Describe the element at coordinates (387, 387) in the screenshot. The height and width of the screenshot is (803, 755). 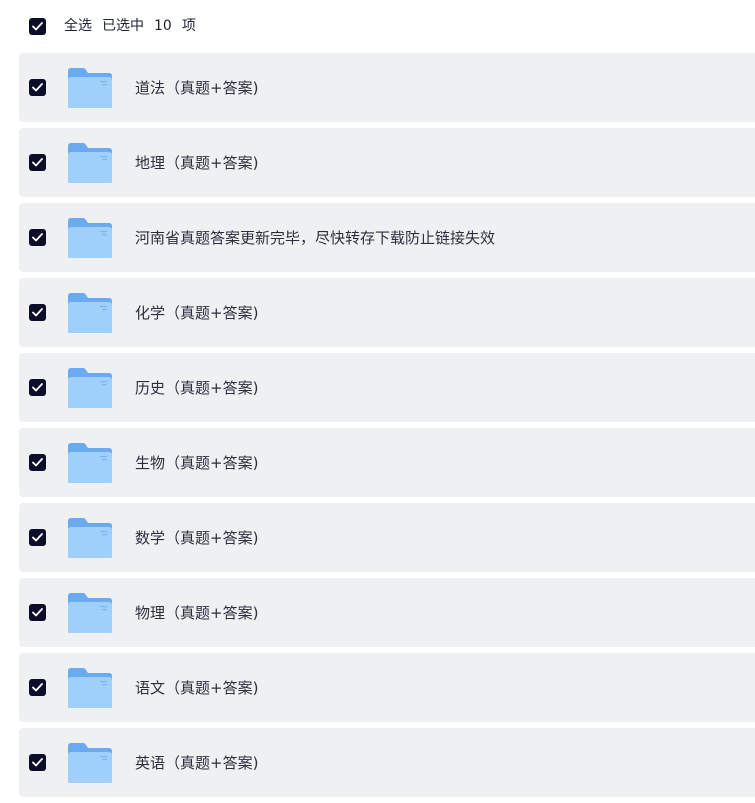
I see `file-row: 历史（真题+答案)` at that location.